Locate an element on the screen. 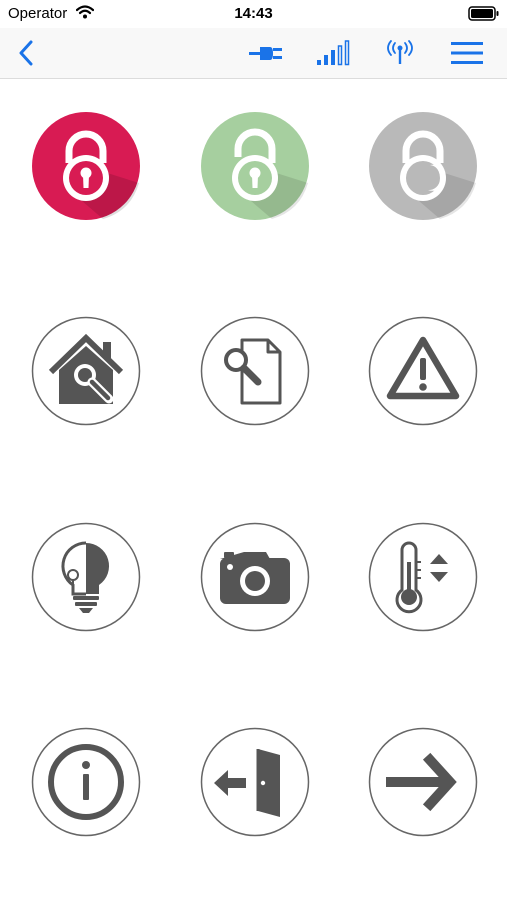 The height and width of the screenshot is (900, 507). signal-strength-icon is located at coordinates (333, 53).